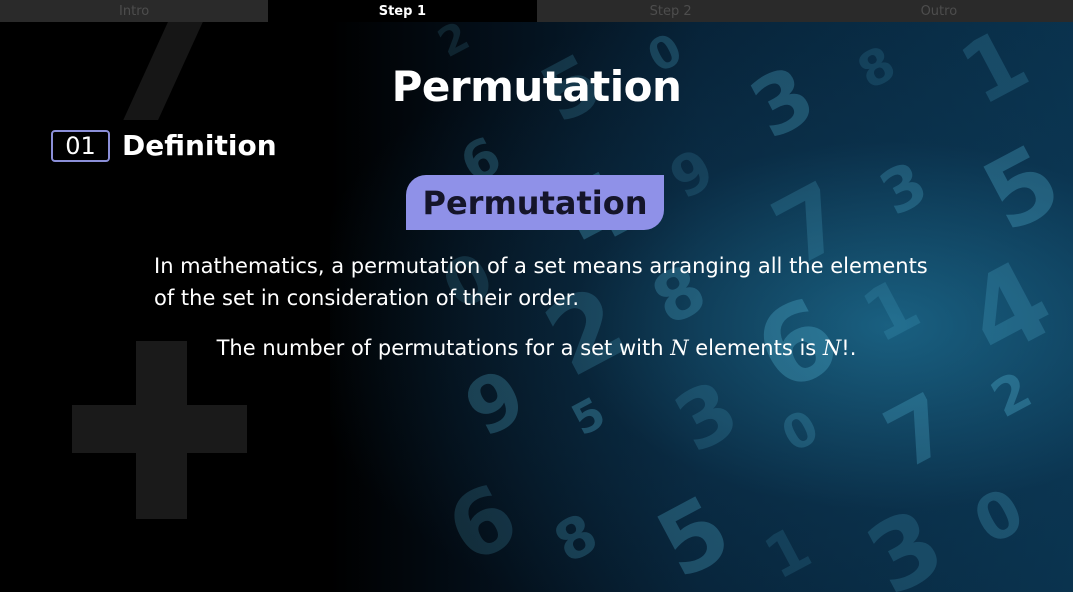  I want to click on tab-step-2: Step 2, so click(670, 11).